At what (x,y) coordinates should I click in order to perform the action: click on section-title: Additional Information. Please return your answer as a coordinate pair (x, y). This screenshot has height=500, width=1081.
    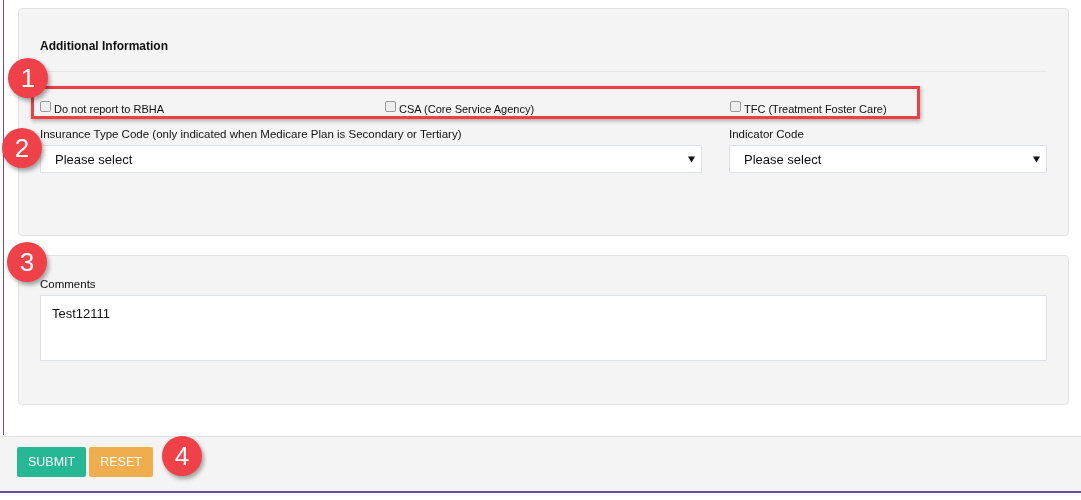
    Looking at the image, I should click on (104, 46).